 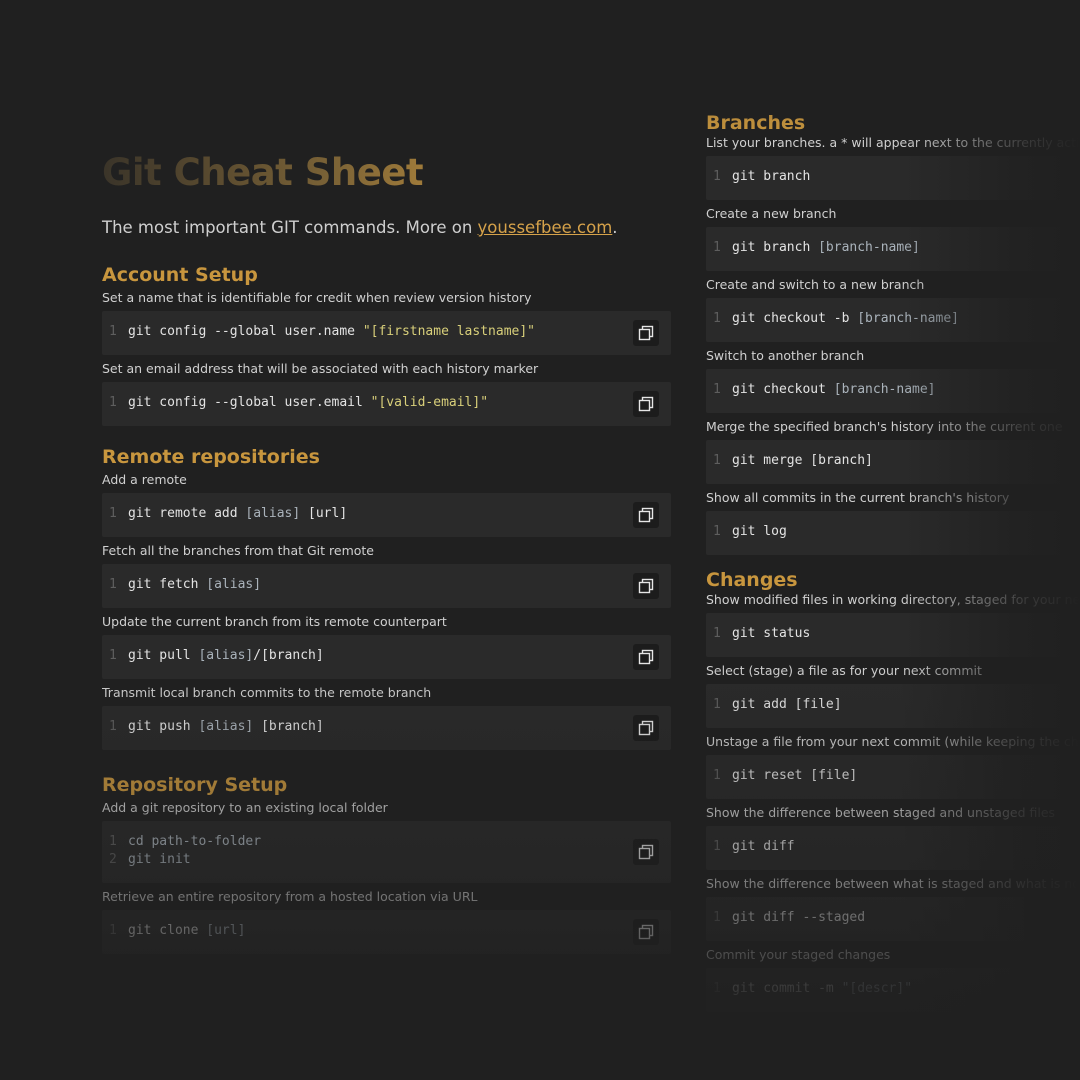 I want to click on code-line: 2 git init, so click(x=150, y=859).